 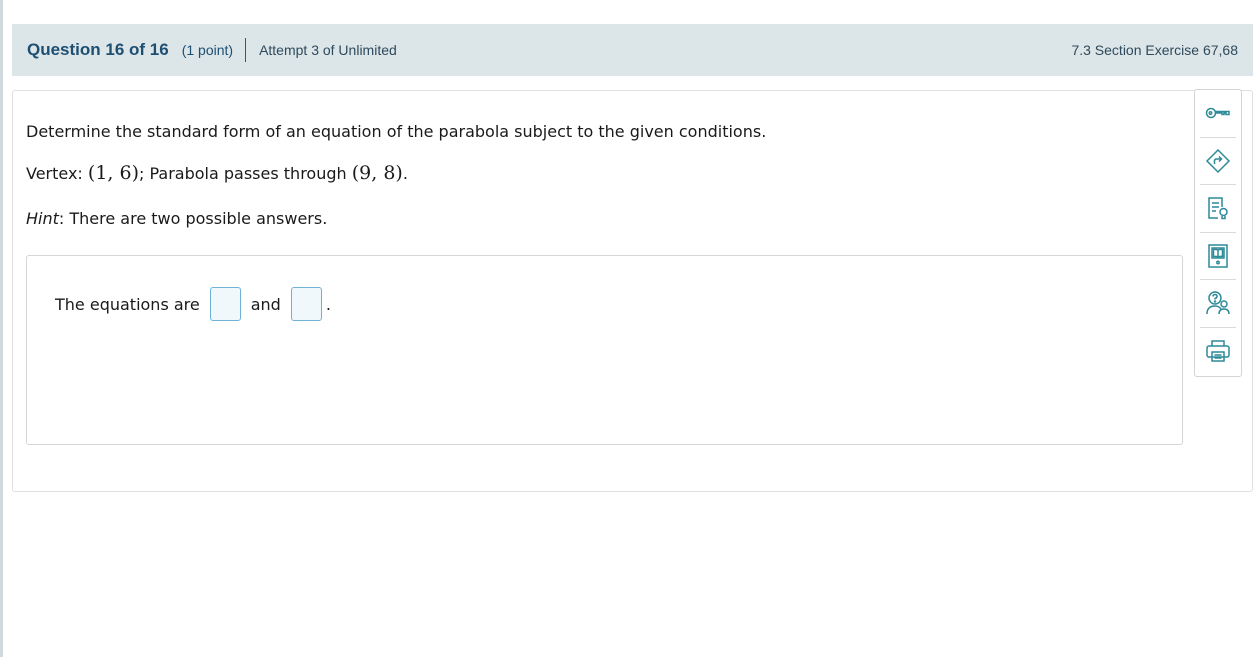 I want to click on point-math: (9, 8), so click(x=377, y=173).